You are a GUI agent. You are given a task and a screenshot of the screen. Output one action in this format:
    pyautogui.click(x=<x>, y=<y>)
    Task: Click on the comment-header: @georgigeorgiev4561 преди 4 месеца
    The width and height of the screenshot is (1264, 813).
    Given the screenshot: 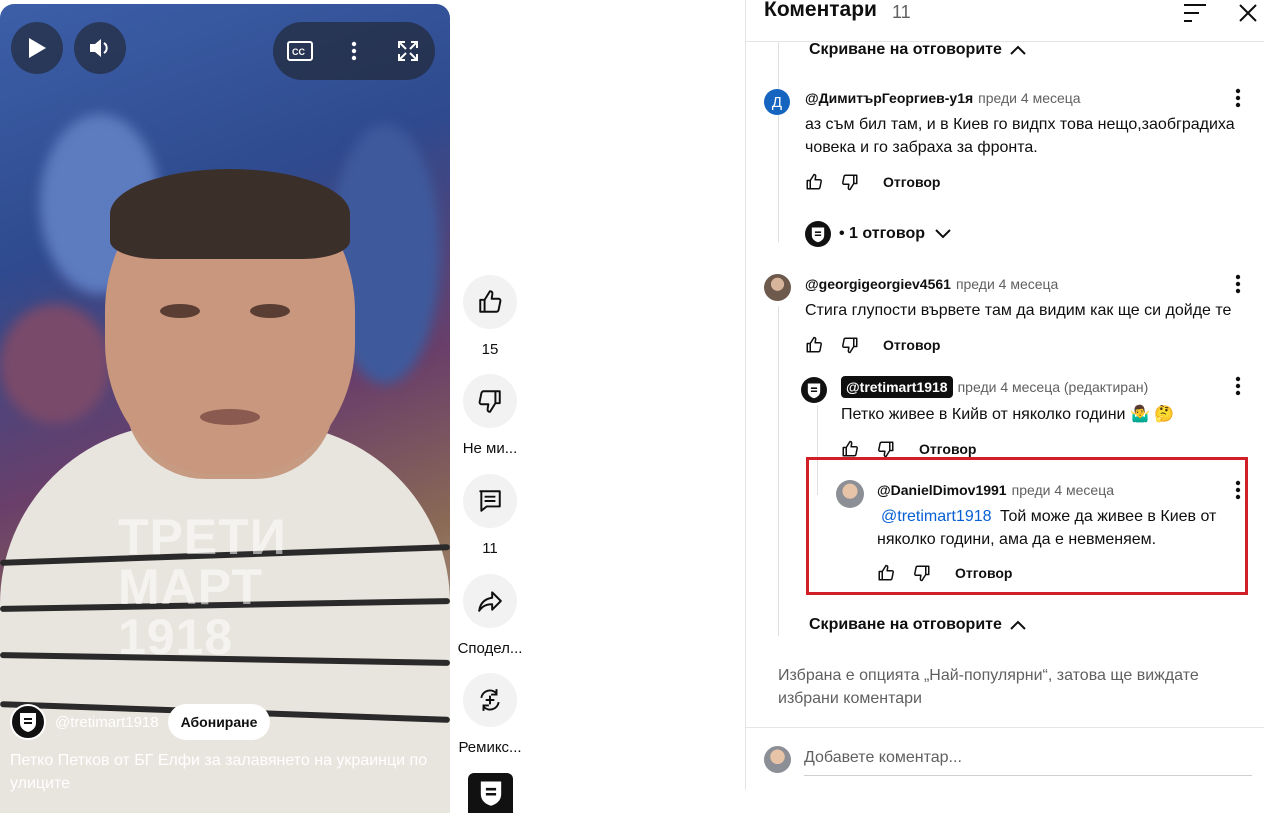 What is the action you would take?
    pyautogui.click(x=931, y=284)
    